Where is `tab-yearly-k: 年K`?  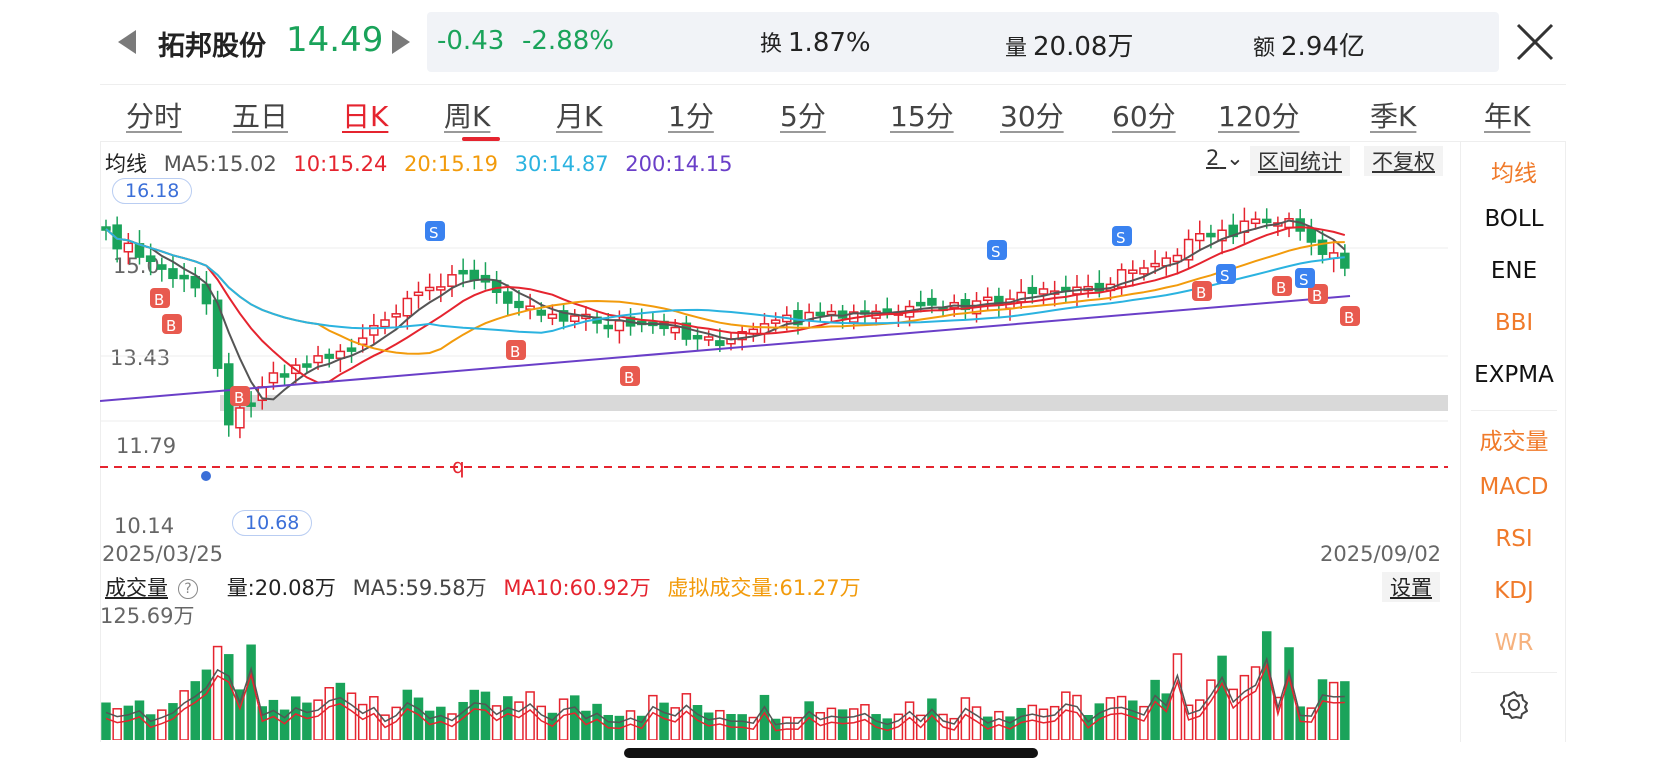
tab-yearly-k: 年K is located at coordinates (1507, 115).